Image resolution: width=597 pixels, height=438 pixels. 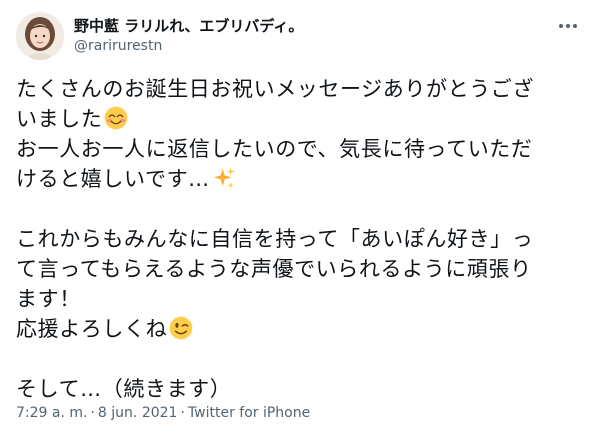 What do you see at coordinates (181, 328) in the screenshot?
I see `winking-face-icon` at bounding box center [181, 328].